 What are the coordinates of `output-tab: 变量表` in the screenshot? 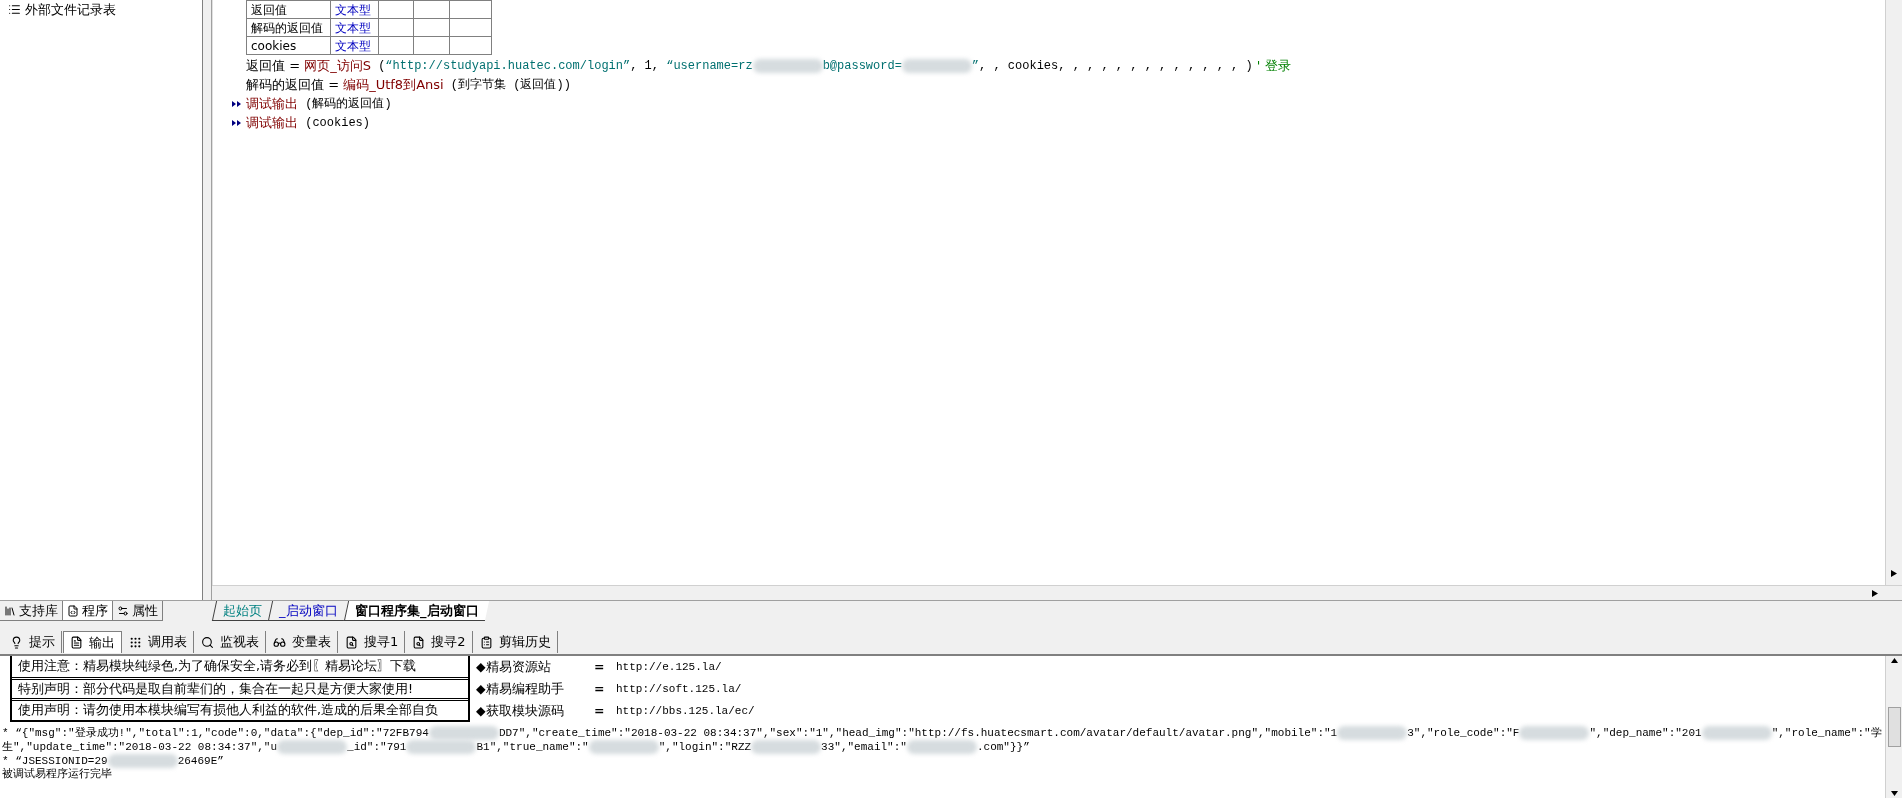 It's located at (302, 642).